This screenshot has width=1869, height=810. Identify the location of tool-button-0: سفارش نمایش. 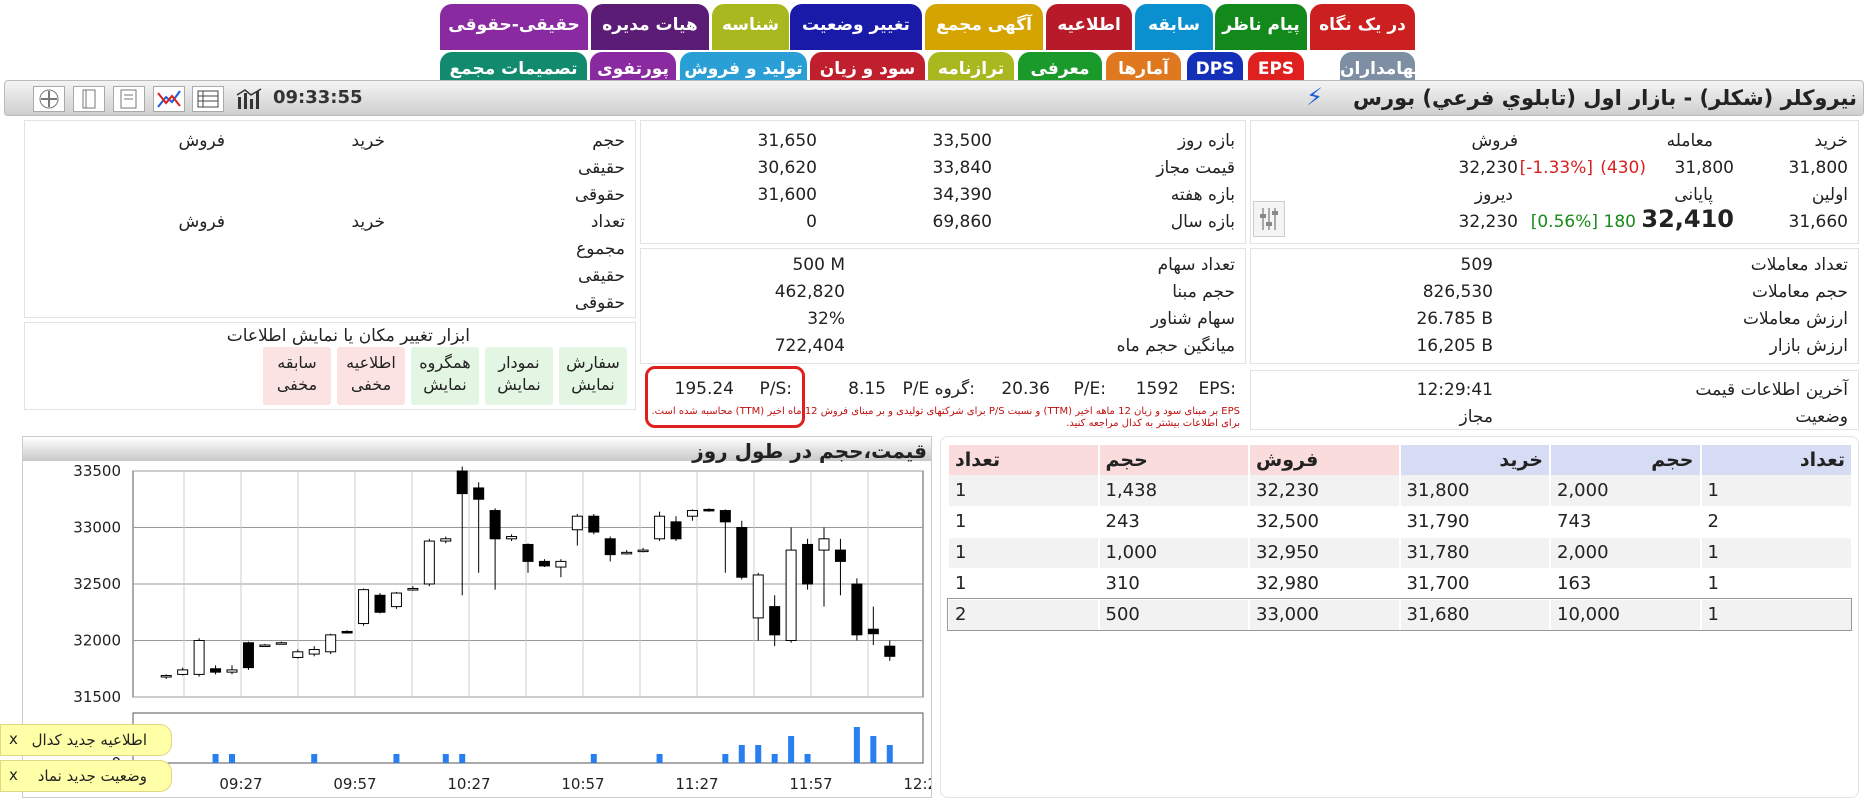
(593, 376).